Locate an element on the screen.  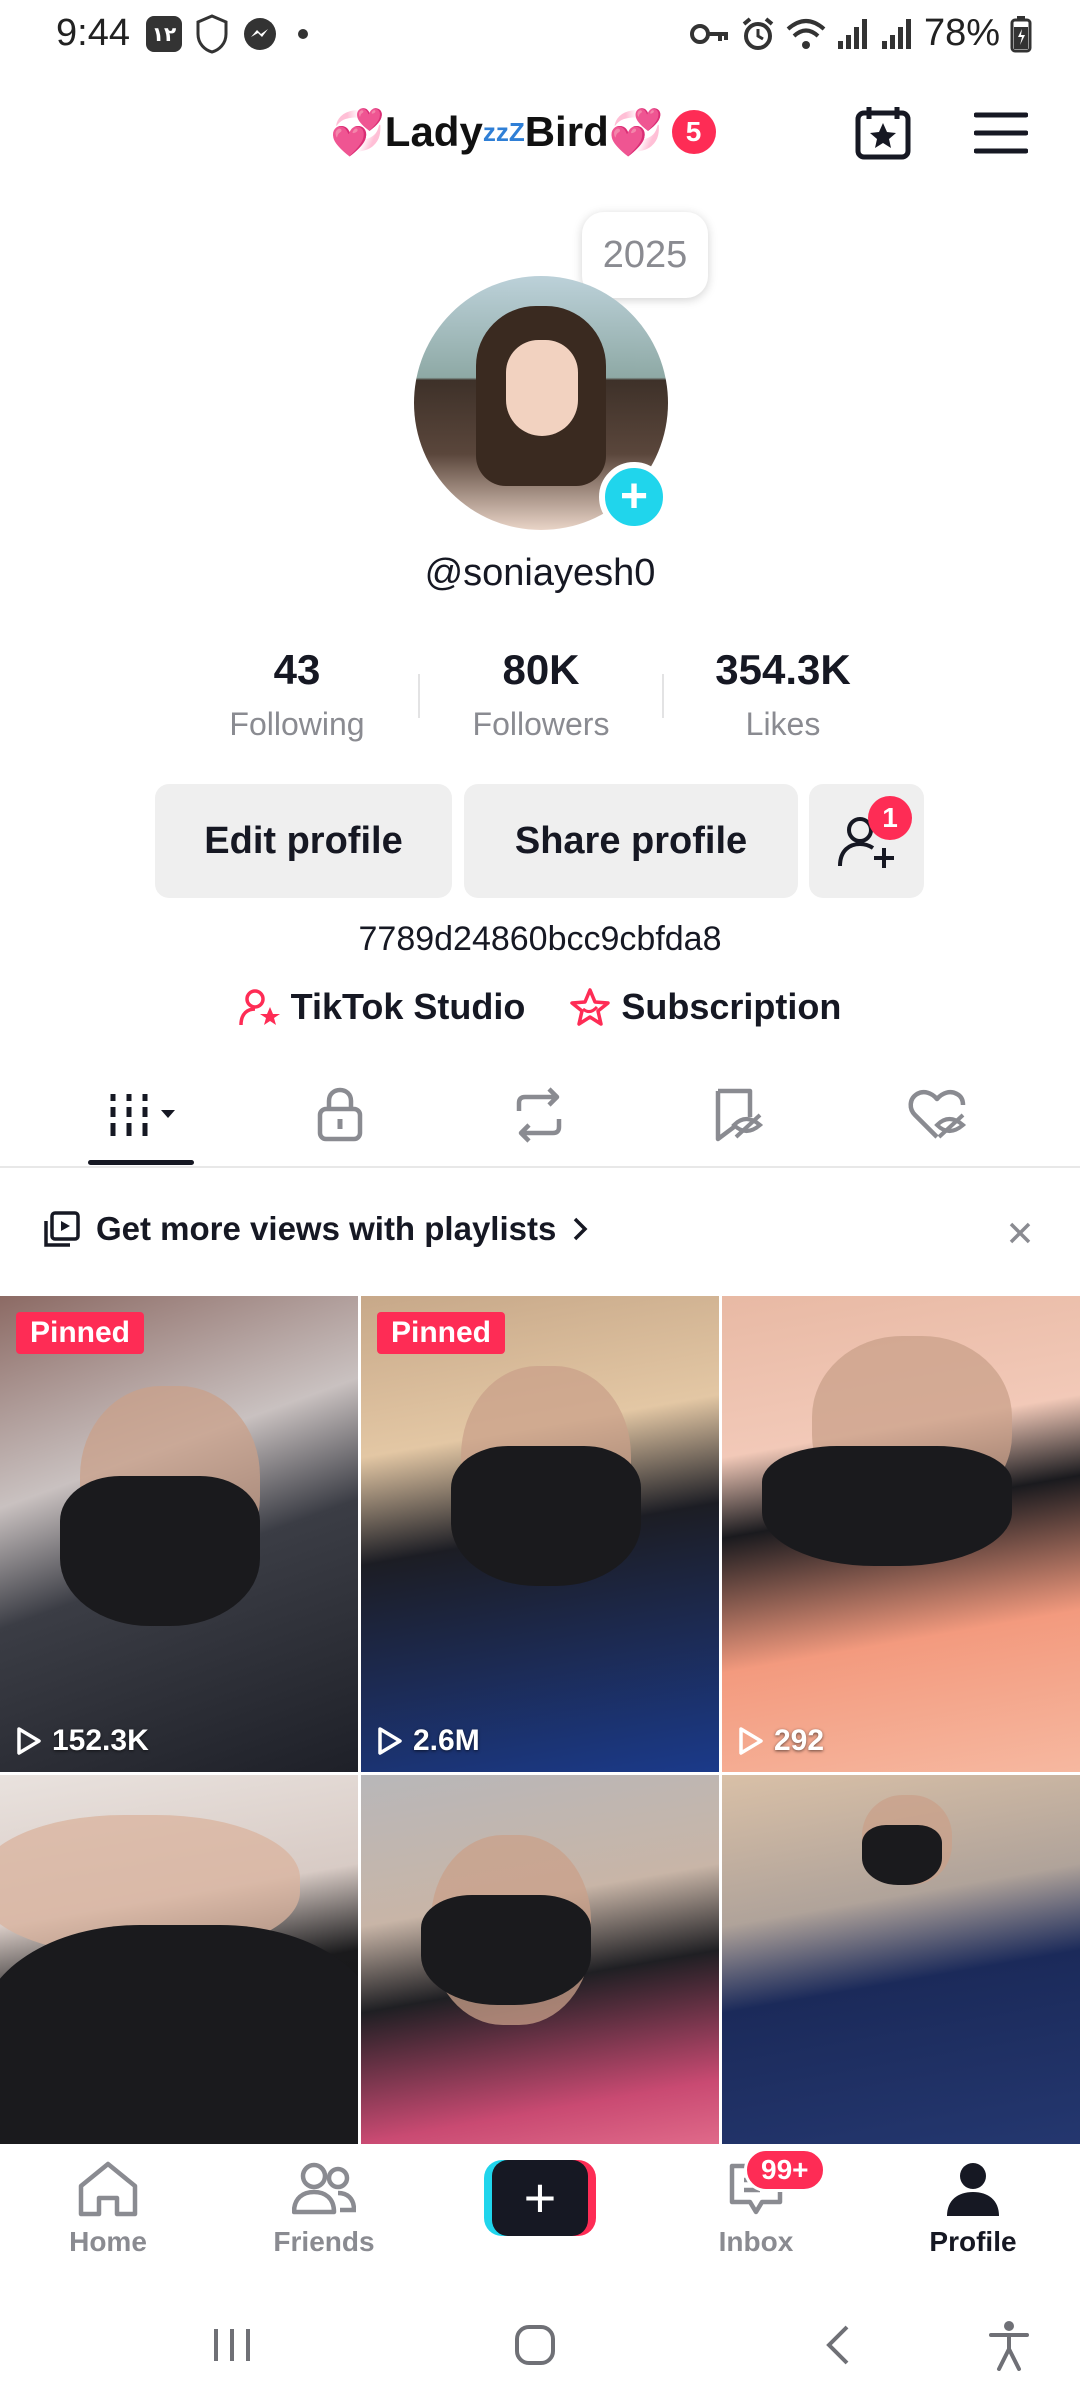
nav-inbox-label: Inbox is located at coordinates (756, 2241).